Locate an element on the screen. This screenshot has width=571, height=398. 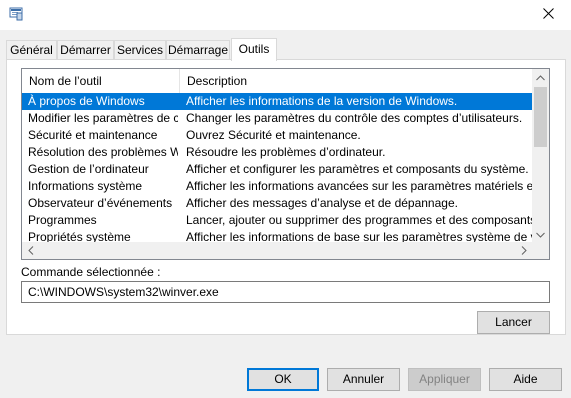
chevron-down-icon is located at coordinates (540, 234).